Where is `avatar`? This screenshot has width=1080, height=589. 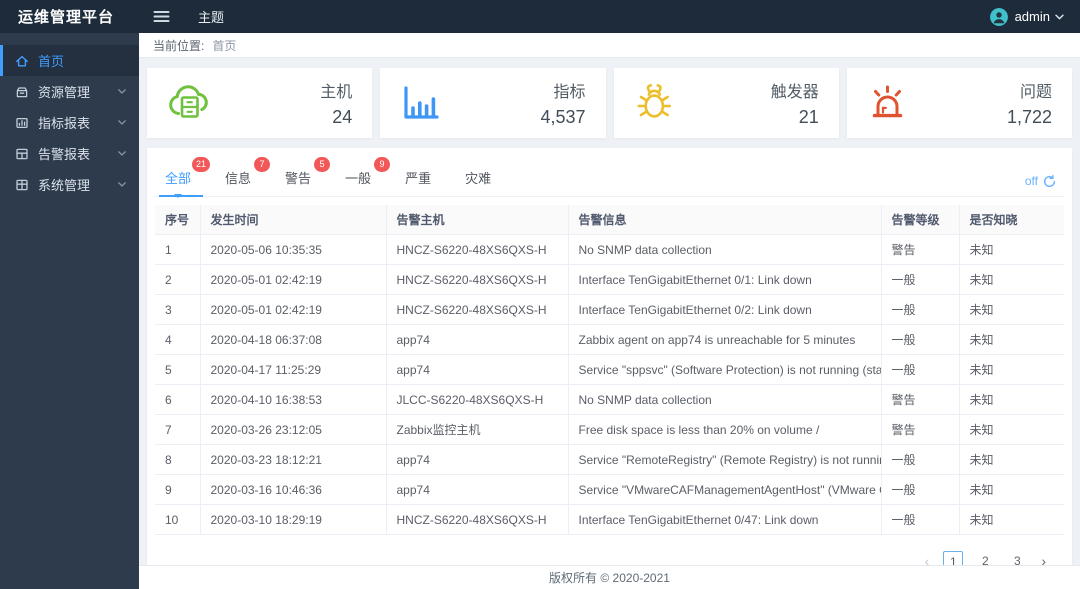 avatar is located at coordinates (998, 16).